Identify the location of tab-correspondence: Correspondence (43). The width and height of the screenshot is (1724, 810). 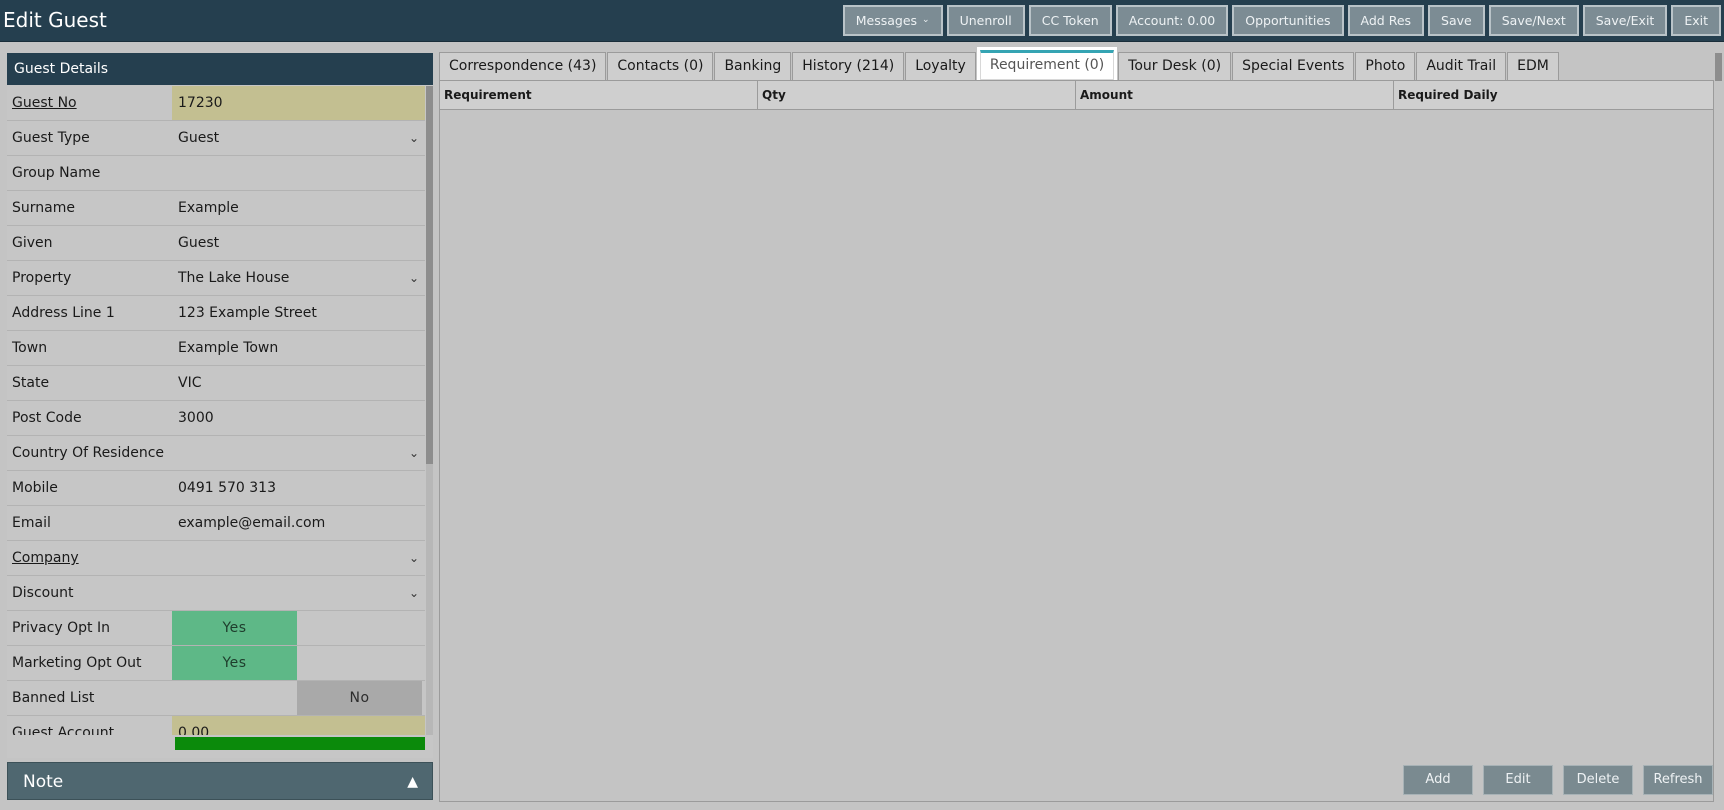
(523, 66).